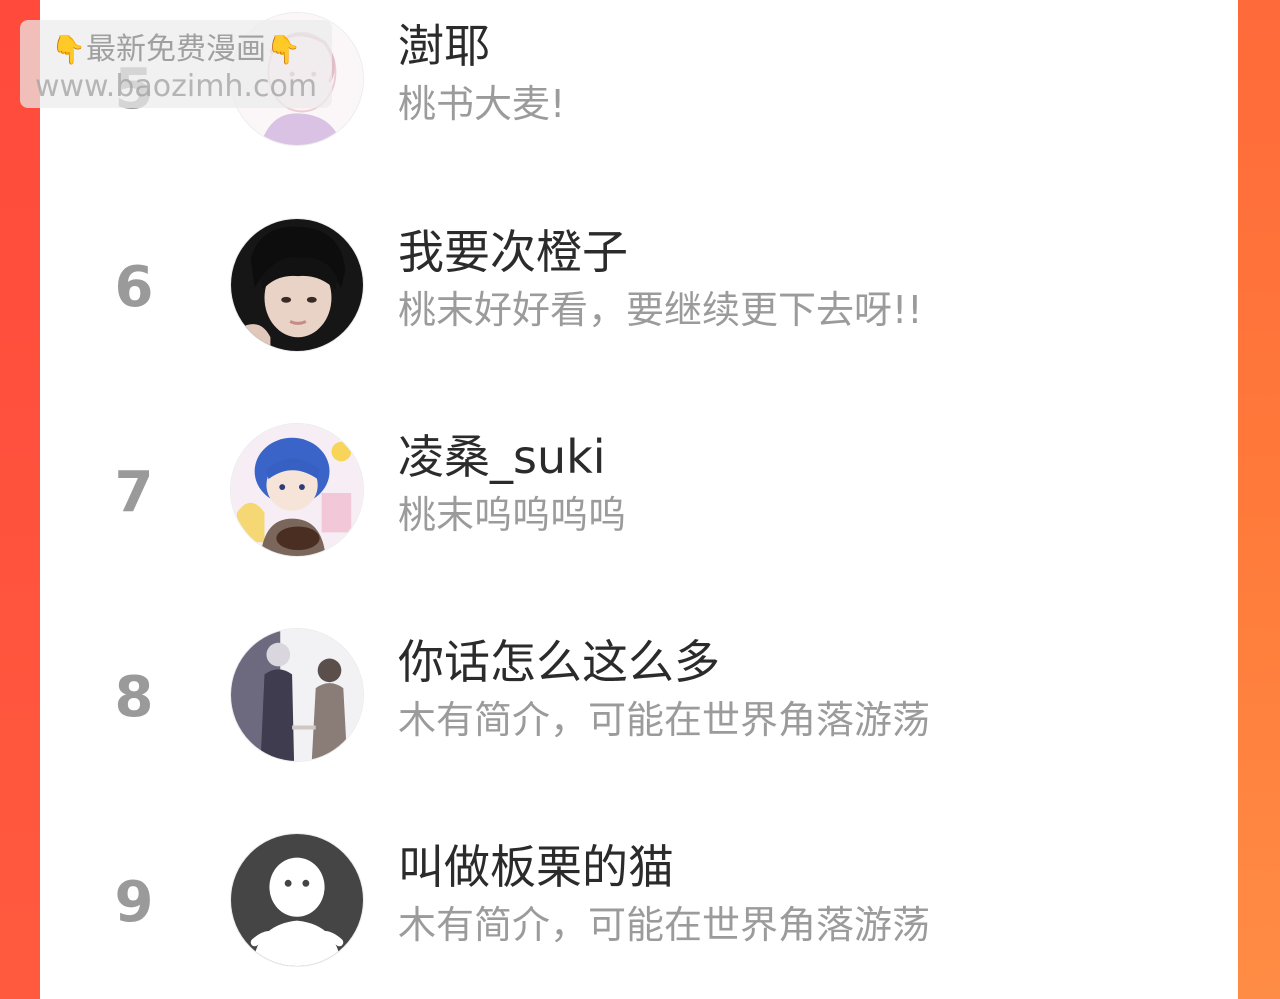 The image size is (1280, 999). I want to click on ranking-row: 6 我要次橙子 桃末好好看，要继续更下去呀!!, so click(639, 293).